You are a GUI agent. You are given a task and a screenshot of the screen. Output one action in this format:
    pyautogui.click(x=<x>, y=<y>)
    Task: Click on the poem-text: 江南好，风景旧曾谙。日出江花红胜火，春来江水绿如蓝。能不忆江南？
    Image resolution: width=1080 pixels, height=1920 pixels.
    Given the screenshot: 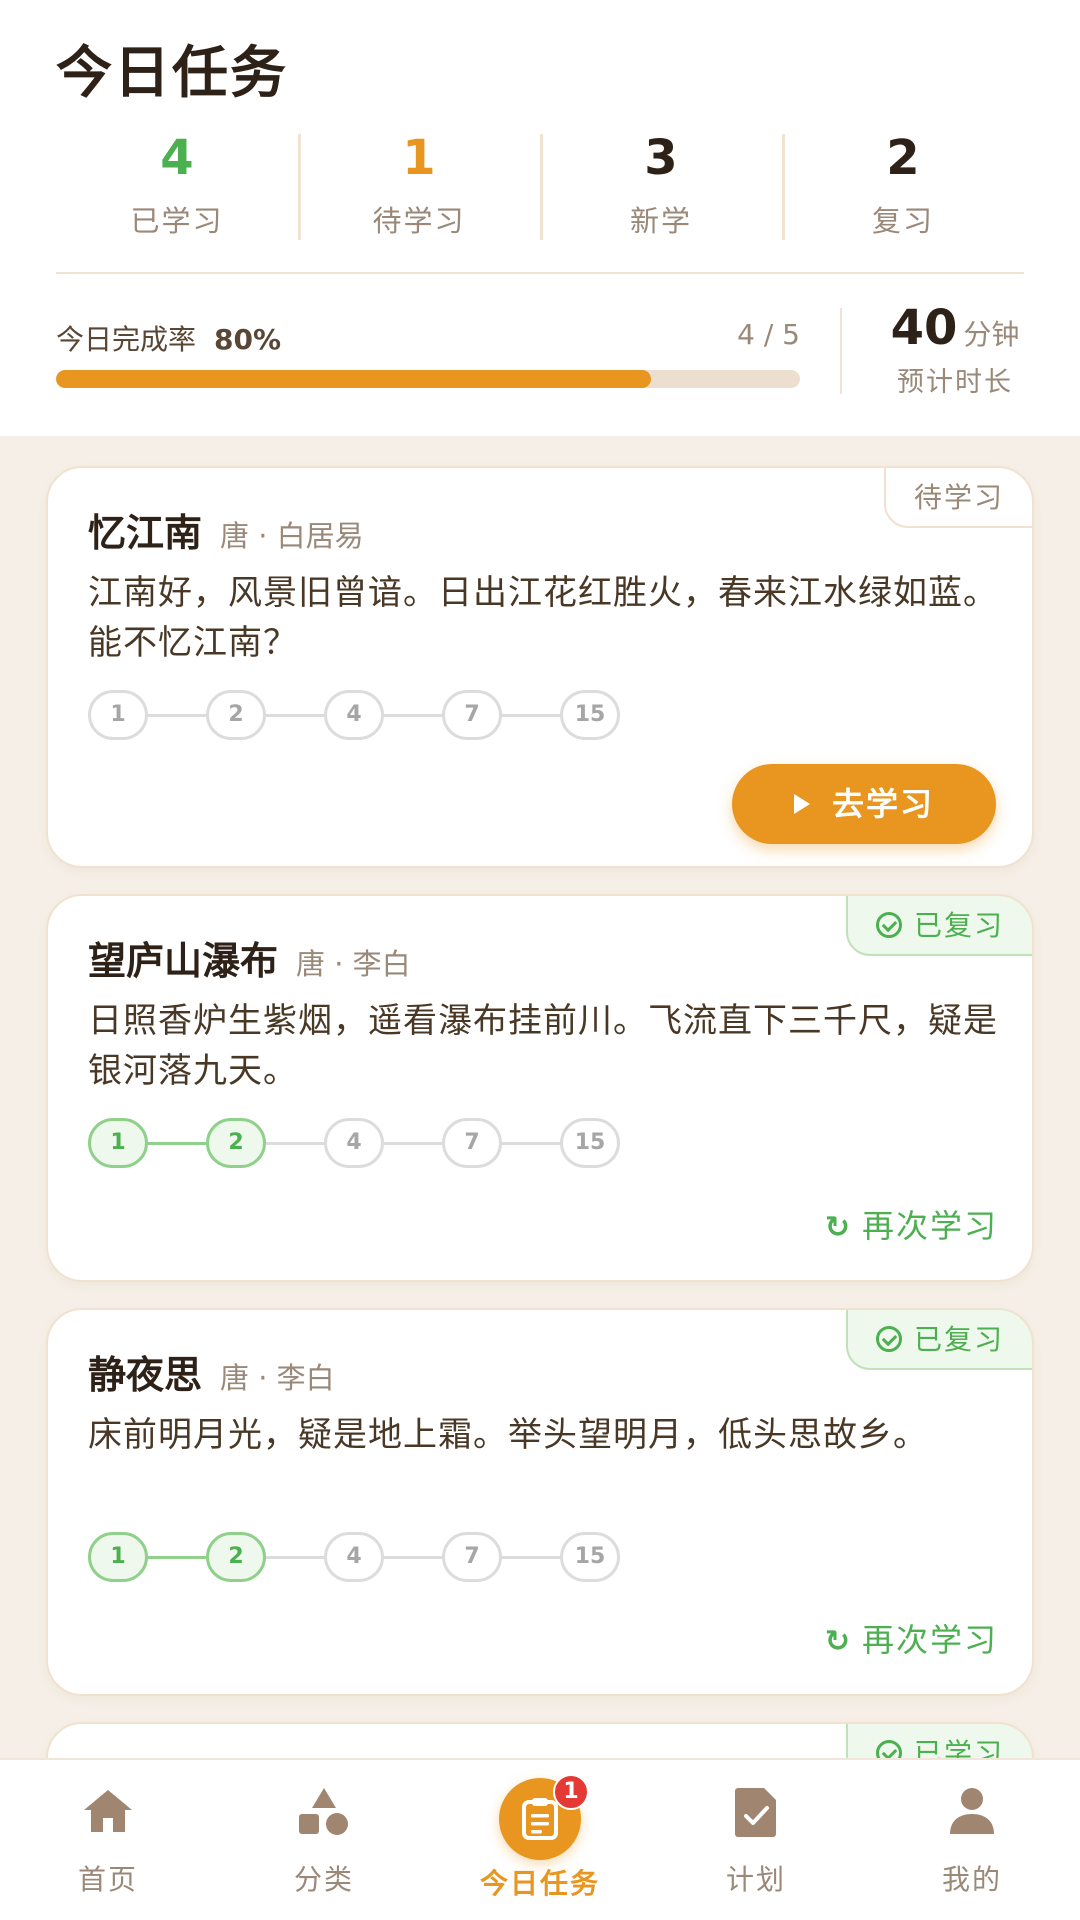 What is the action you would take?
    pyautogui.click(x=543, y=618)
    